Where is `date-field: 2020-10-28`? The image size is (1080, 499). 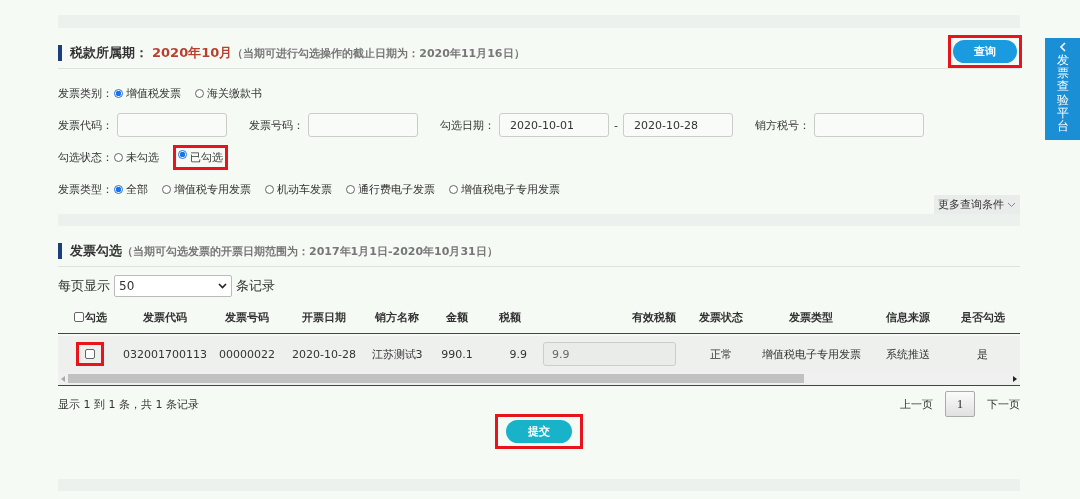 date-field: 2020-10-28 is located at coordinates (678, 125).